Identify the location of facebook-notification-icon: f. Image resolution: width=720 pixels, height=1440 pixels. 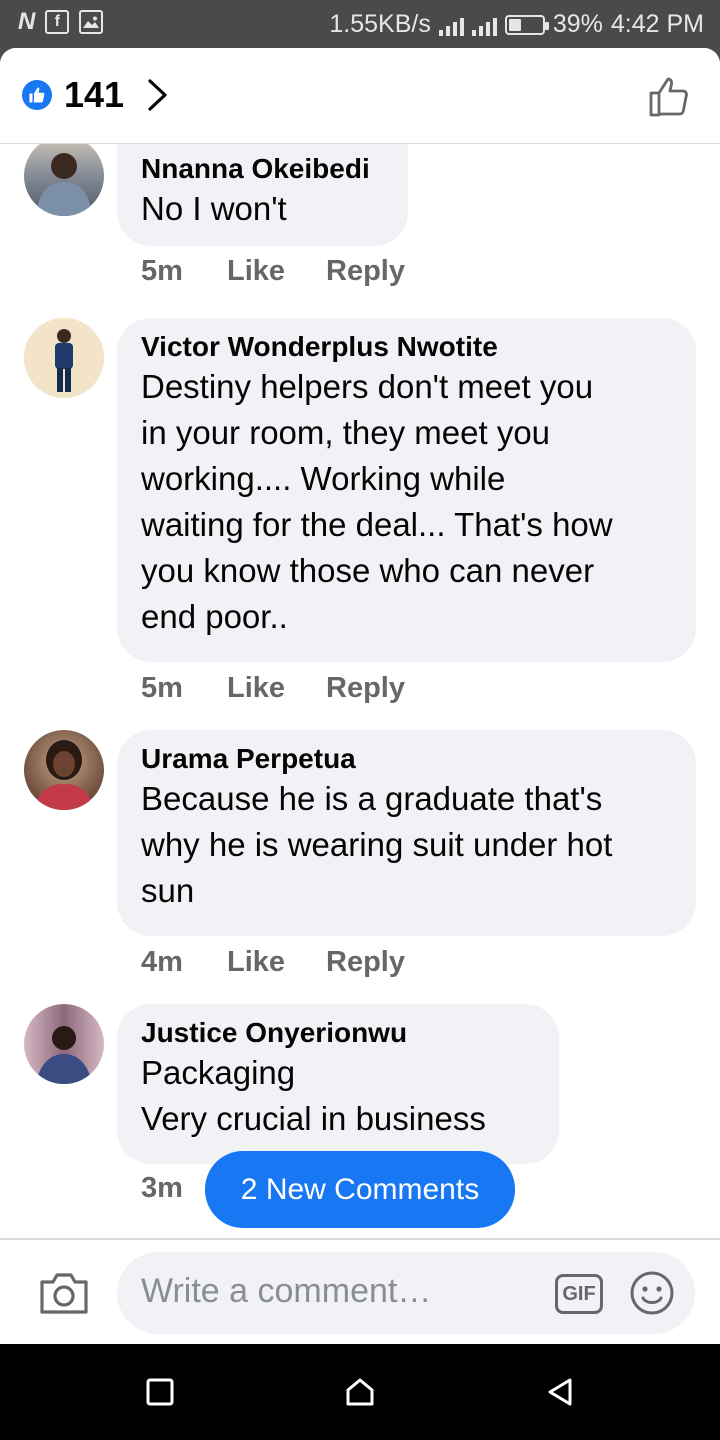
(57, 22).